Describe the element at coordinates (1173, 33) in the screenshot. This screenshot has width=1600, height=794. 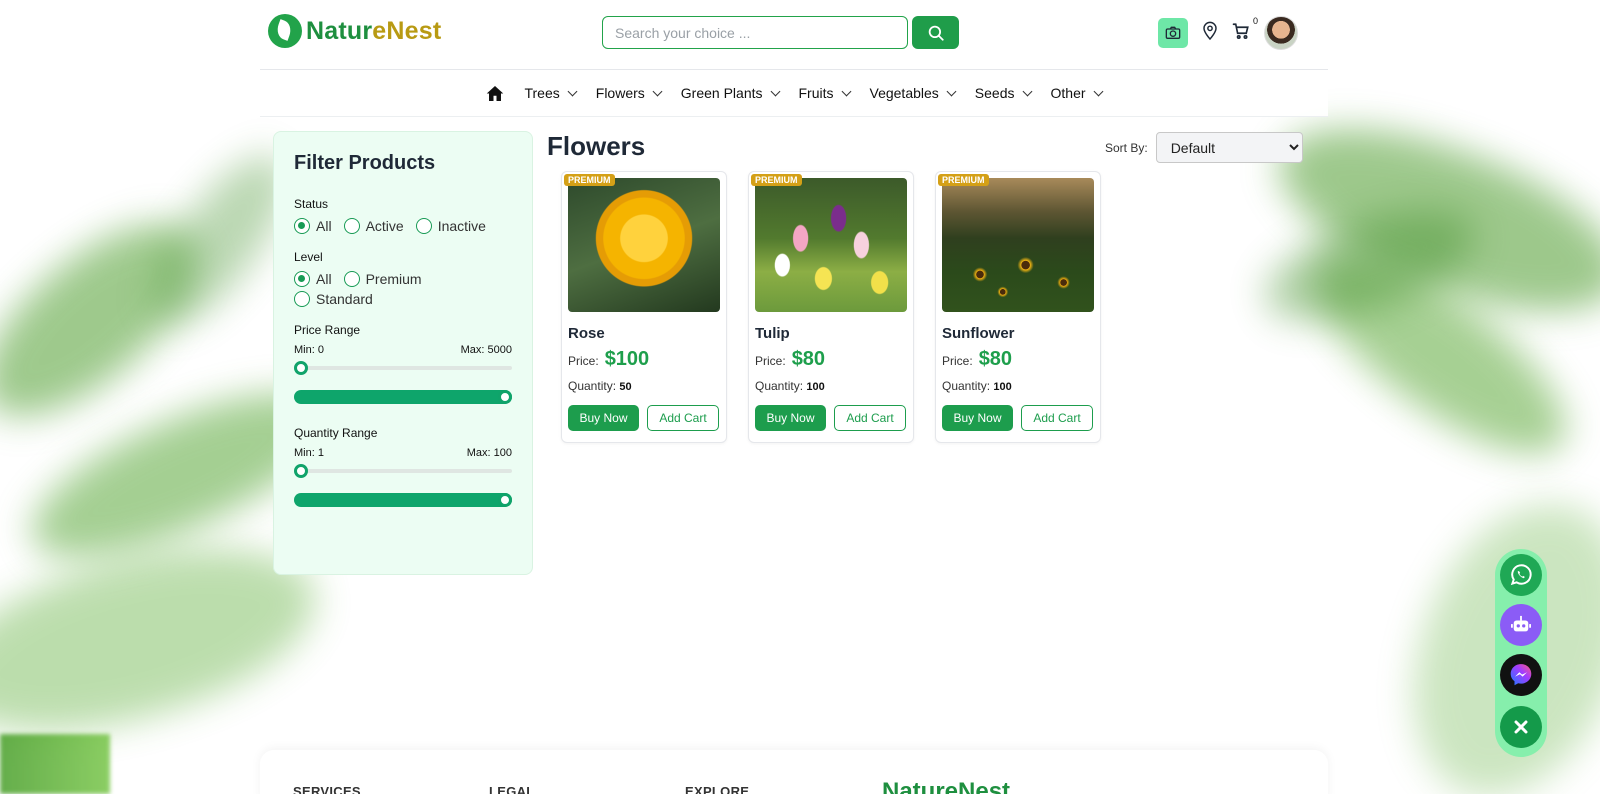
I see `image-search-button` at that location.